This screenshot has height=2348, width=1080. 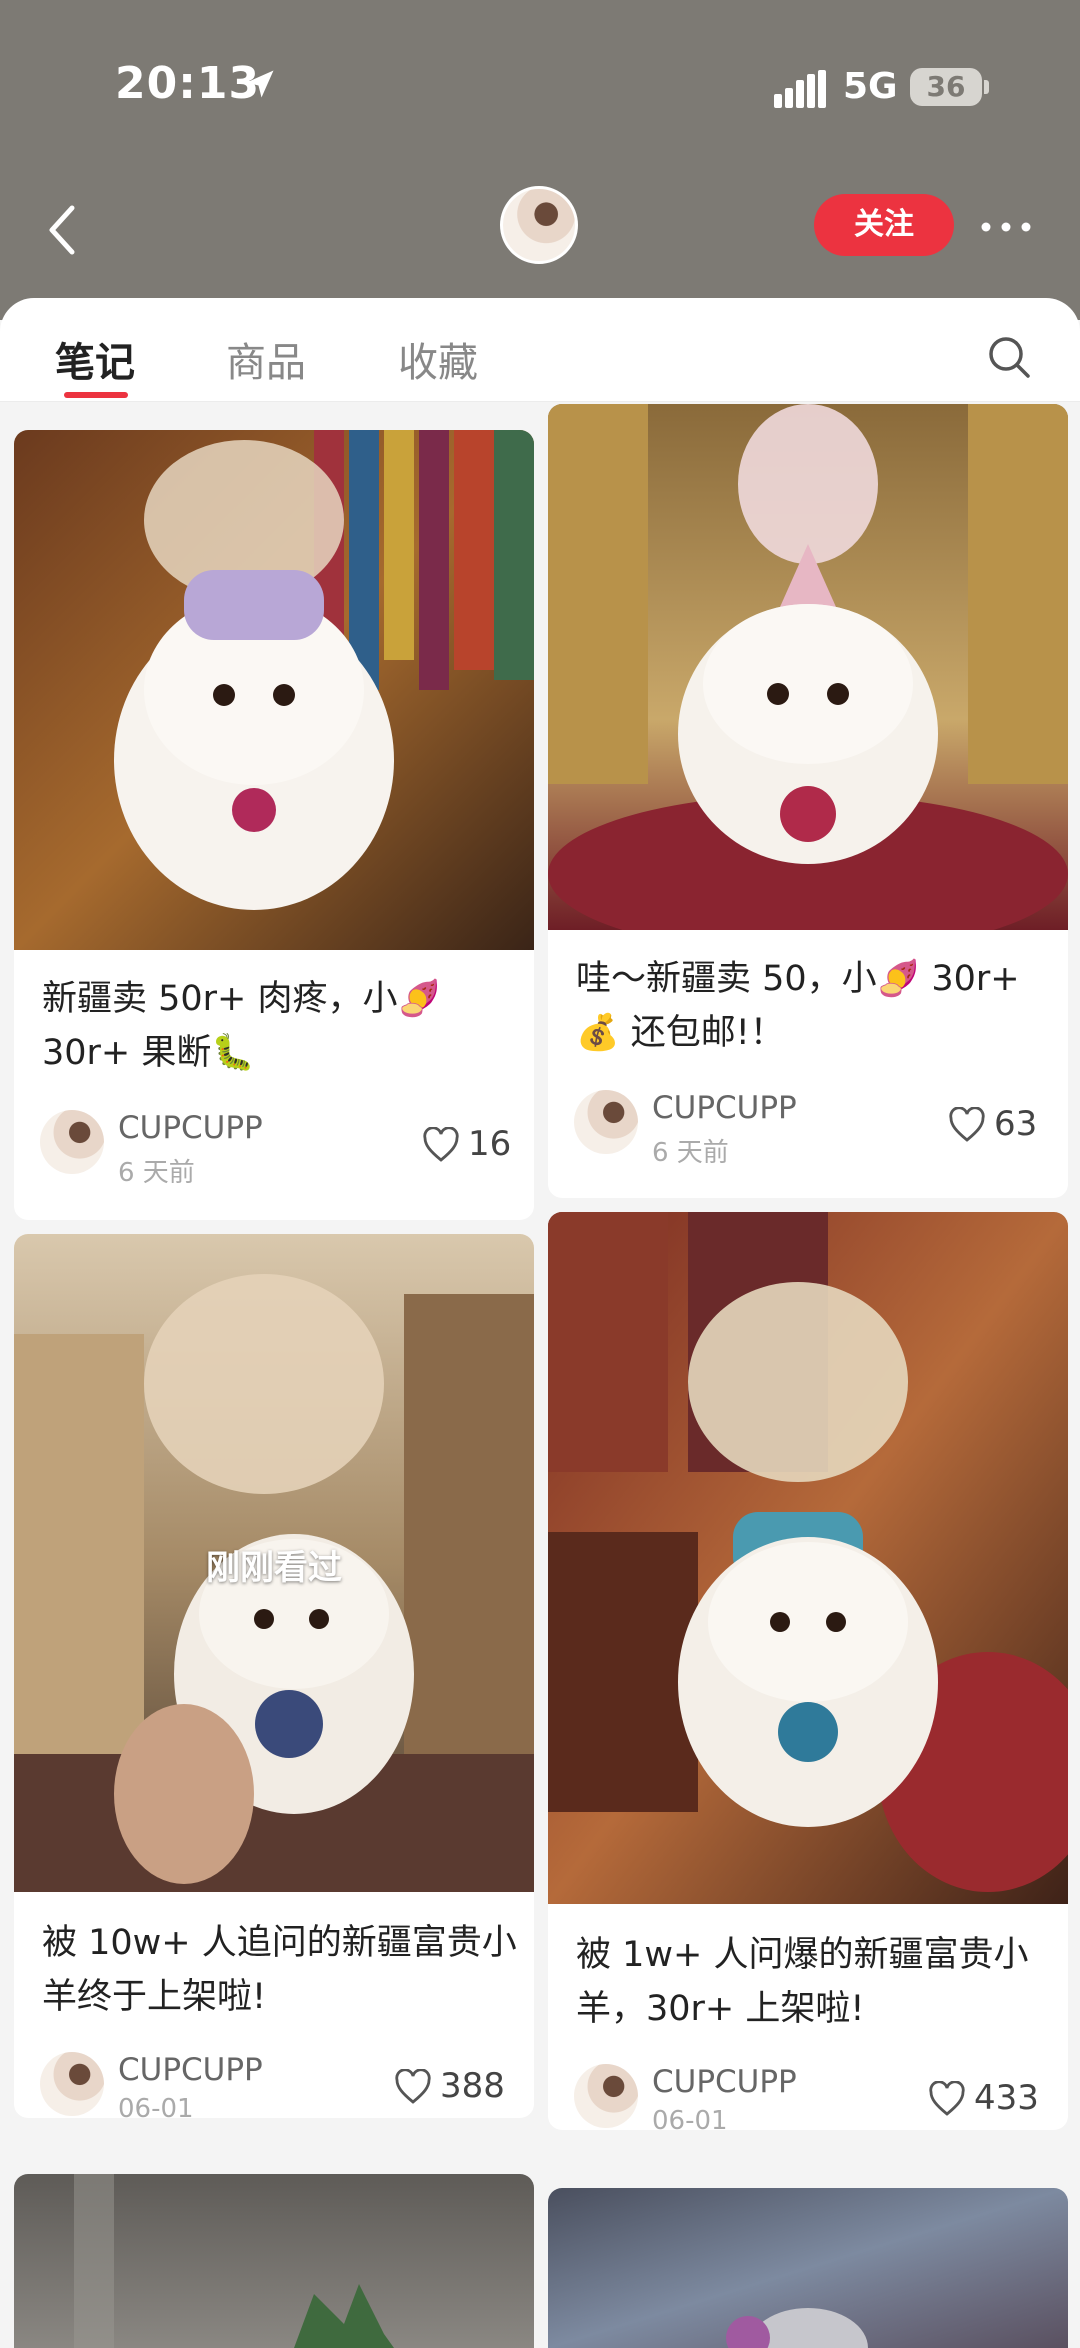 What do you see at coordinates (242, 1026) in the screenshot?
I see `note-title: 新疆卖 50r+ 肉疼，小🍠 30r+ 果断🐛` at bounding box center [242, 1026].